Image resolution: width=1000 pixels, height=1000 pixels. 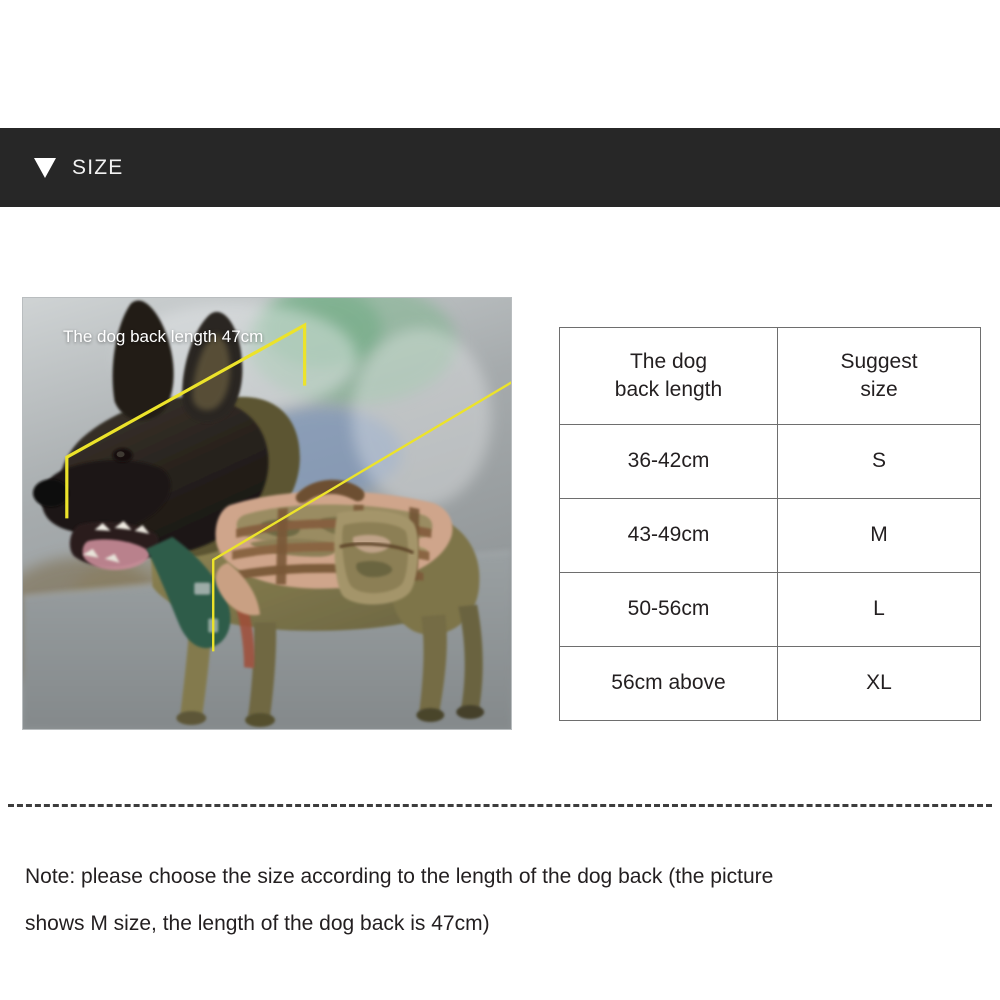 I want to click on table-row: 36-42cm S, so click(x=770, y=461).